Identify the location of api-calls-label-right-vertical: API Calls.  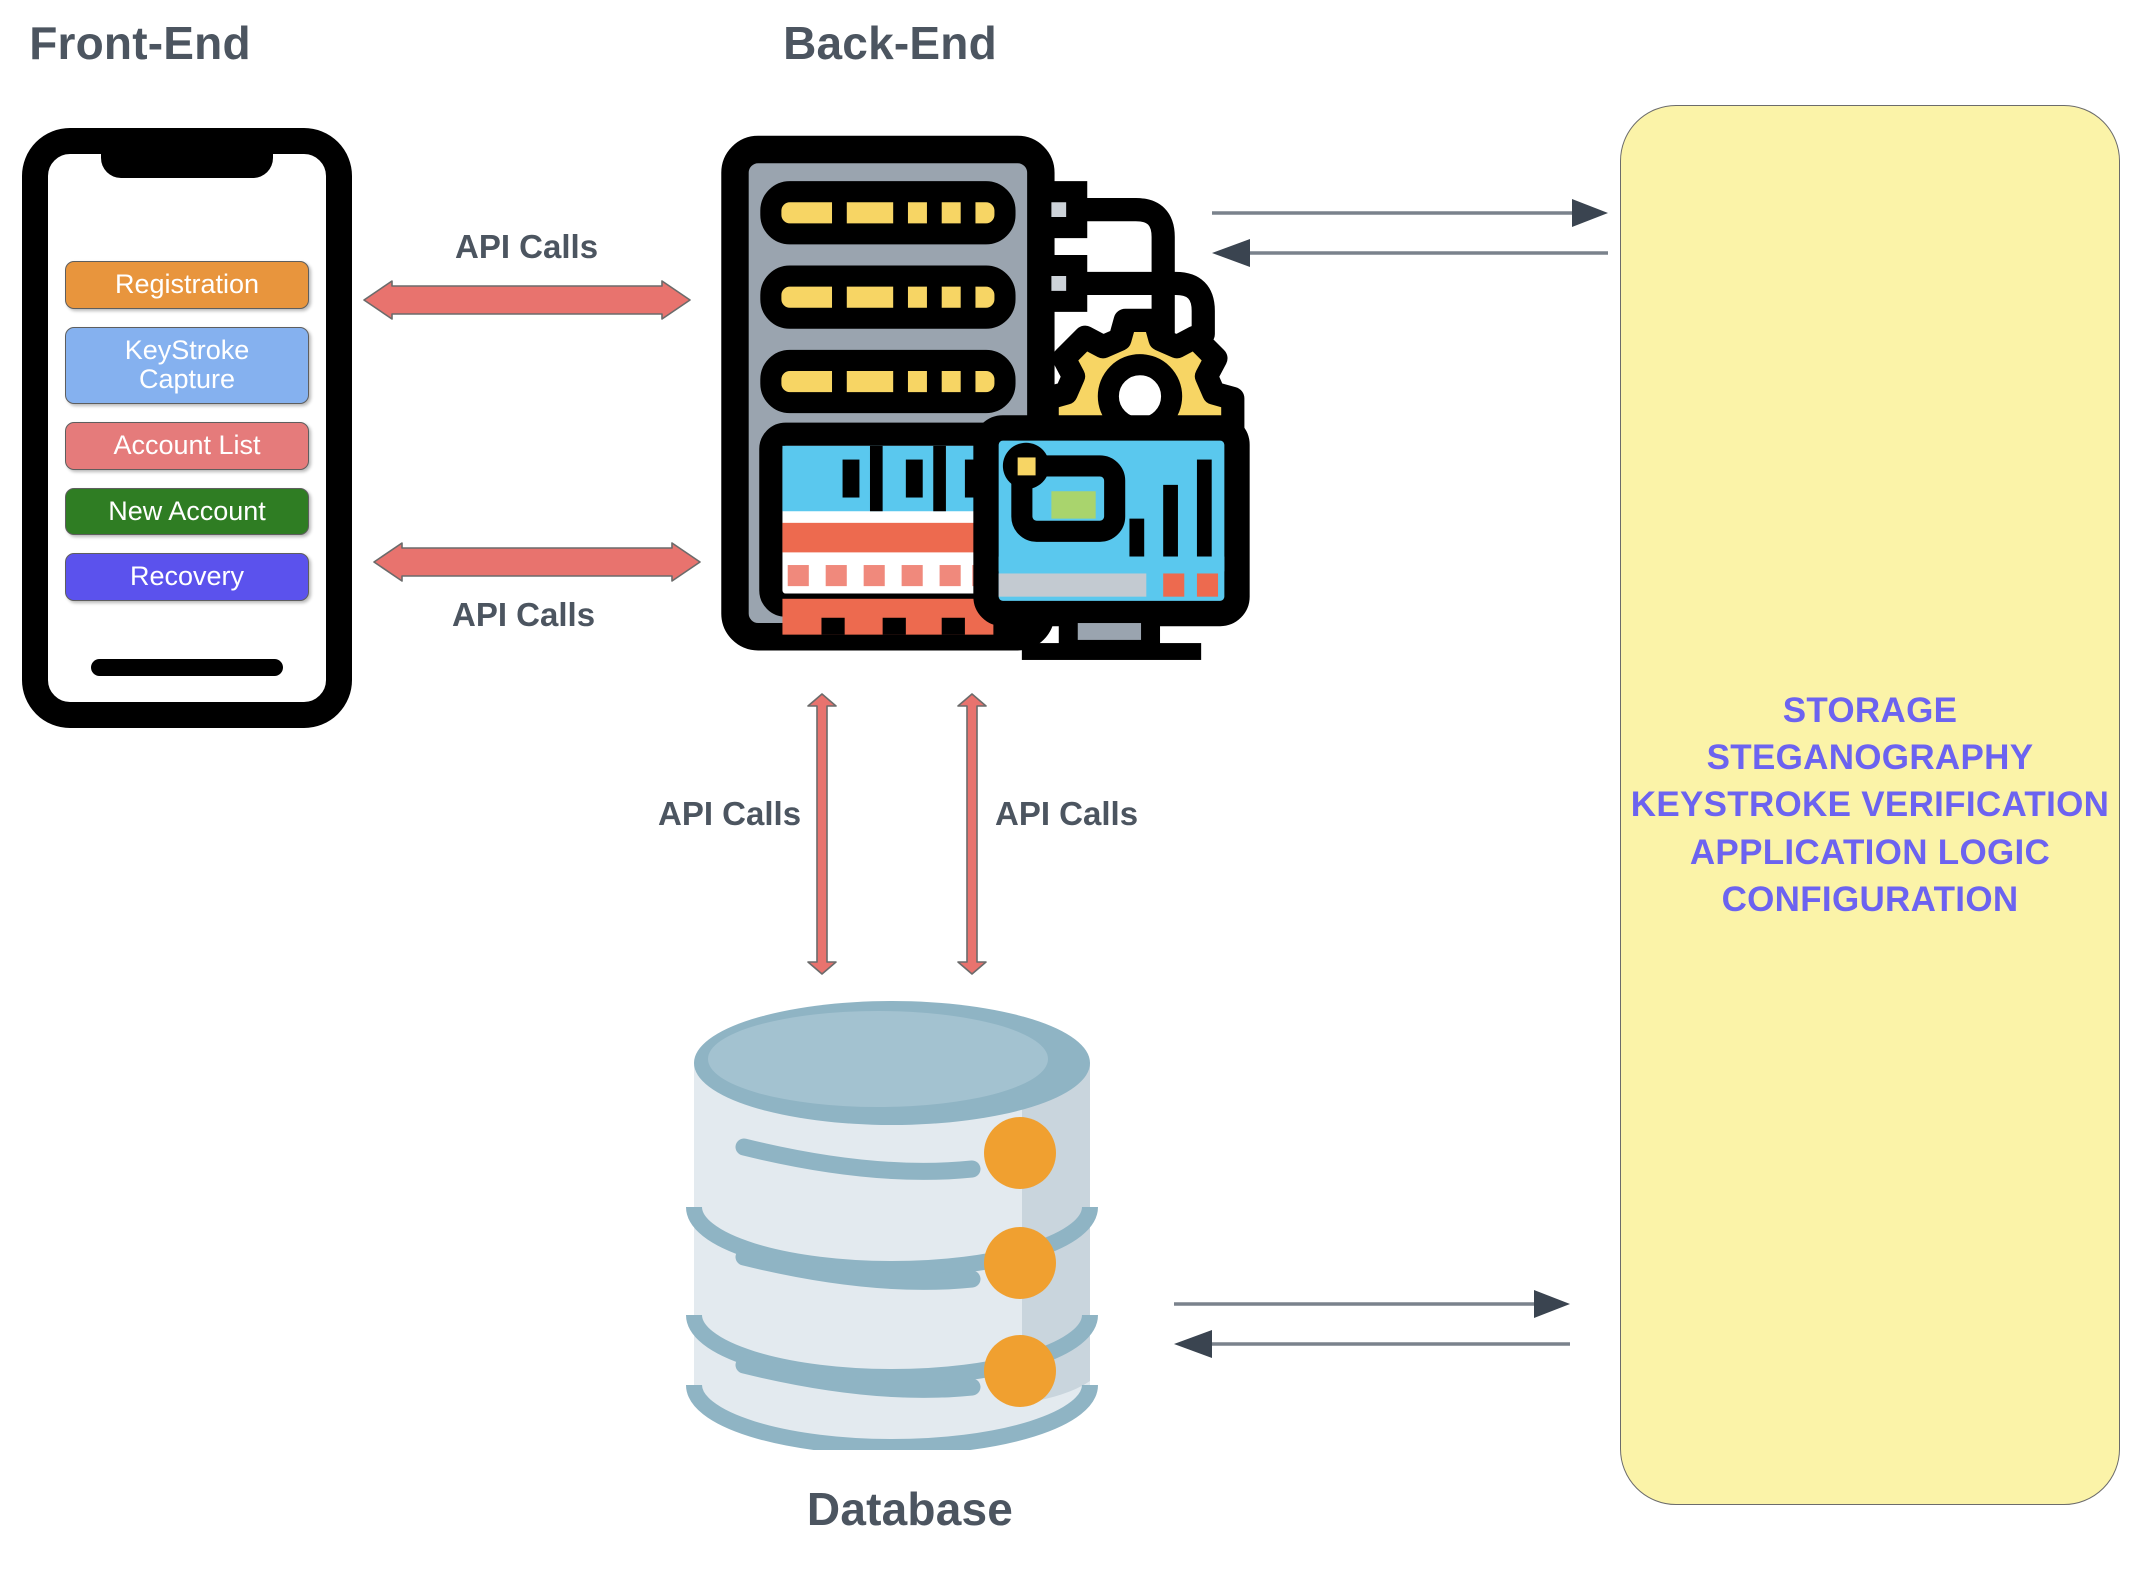
(1067, 813).